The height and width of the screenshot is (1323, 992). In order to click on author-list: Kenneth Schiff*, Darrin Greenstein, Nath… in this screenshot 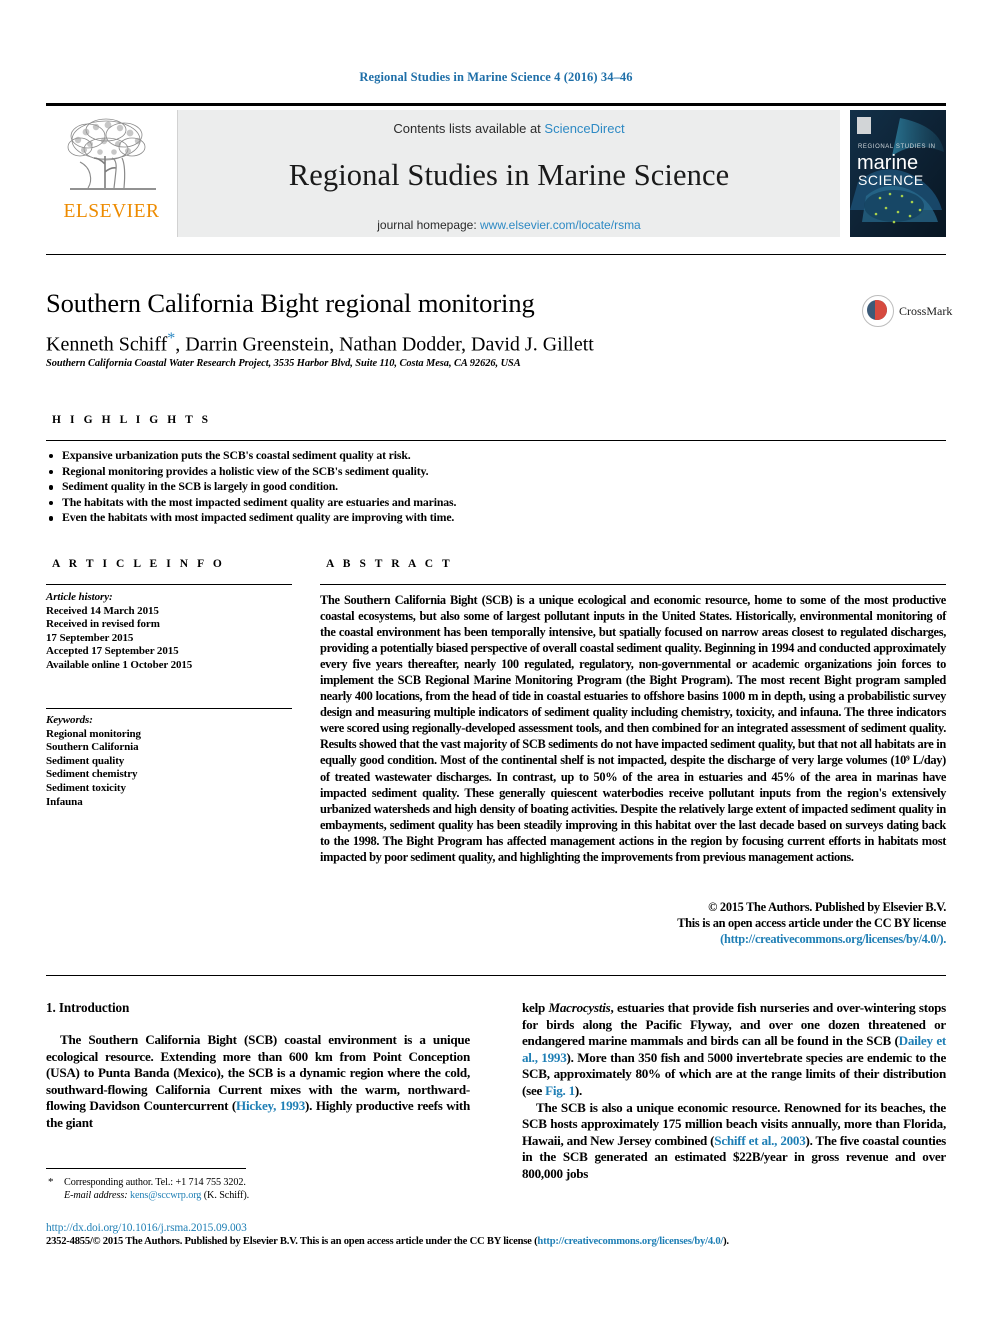, I will do `click(446, 342)`.